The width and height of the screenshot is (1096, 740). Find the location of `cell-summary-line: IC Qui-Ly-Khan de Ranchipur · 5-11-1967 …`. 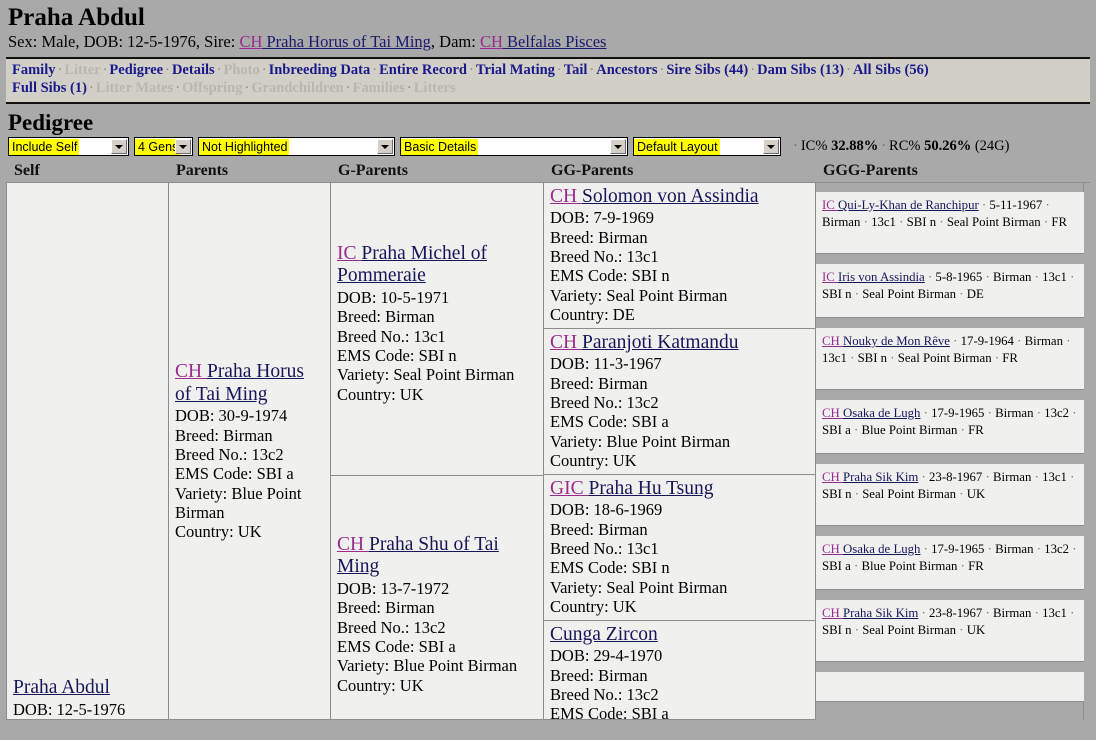

cell-summary-line: IC Qui-Ly-Khan de Ranchipur · 5-11-1967 … is located at coordinates (950, 214).